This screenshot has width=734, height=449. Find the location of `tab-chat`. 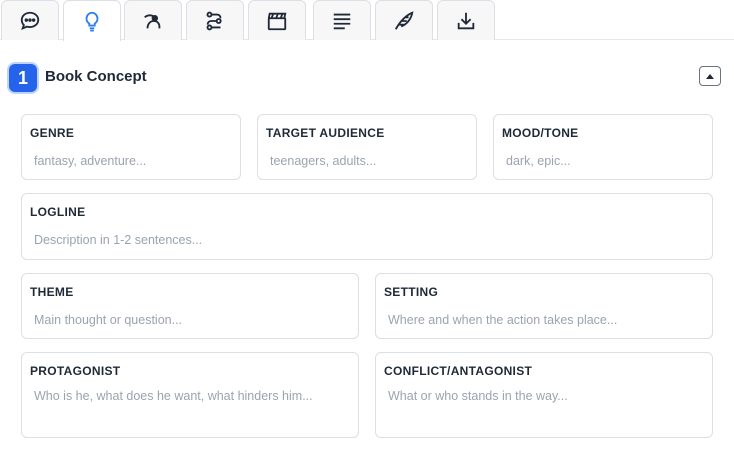

tab-chat is located at coordinates (30, 20).